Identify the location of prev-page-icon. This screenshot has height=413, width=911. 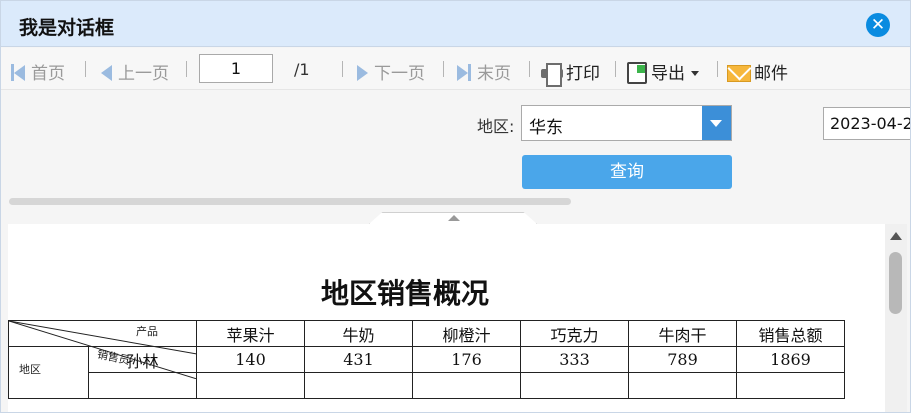
(106, 73).